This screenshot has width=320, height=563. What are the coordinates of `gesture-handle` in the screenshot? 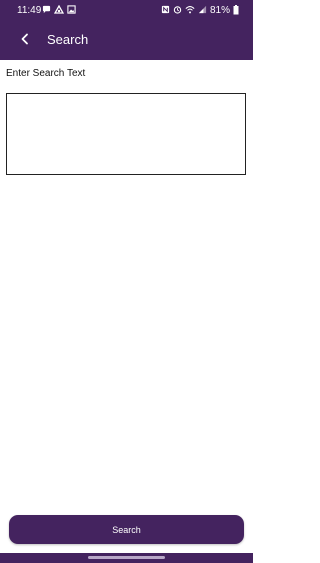 It's located at (126, 557).